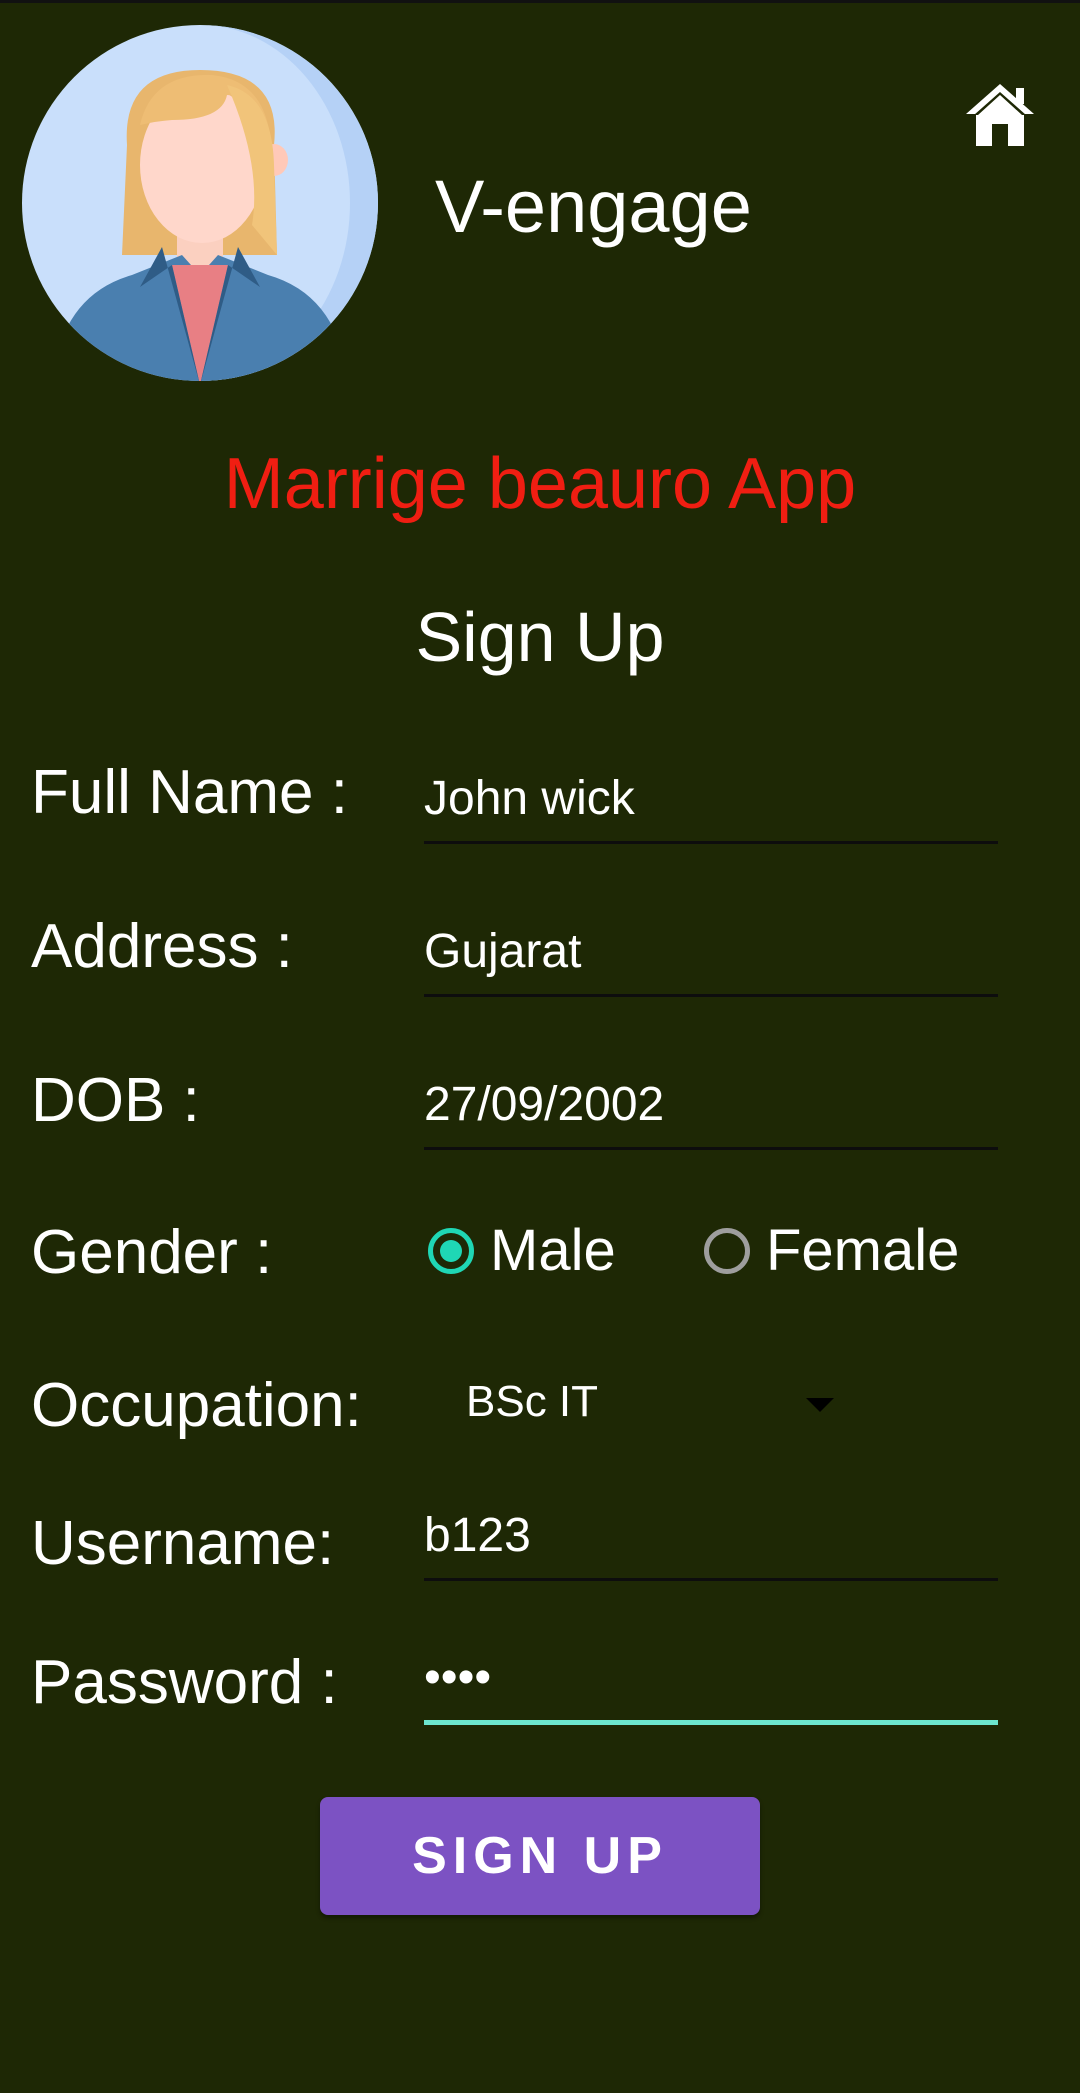 This screenshot has height=2093, width=1080. I want to click on page-title: Sign Up, so click(540, 637).